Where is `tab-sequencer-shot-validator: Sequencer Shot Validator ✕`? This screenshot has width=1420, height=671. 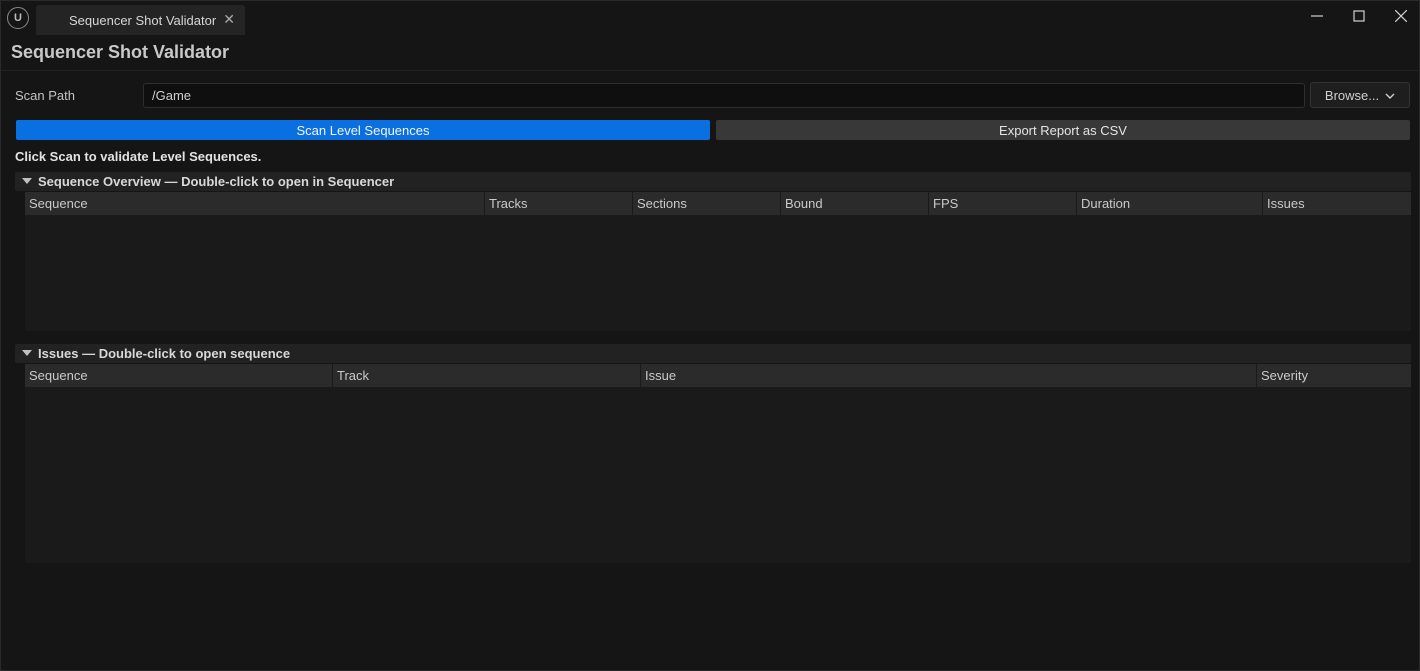 tab-sequencer-shot-validator: Sequencer Shot Validator ✕ is located at coordinates (140, 20).